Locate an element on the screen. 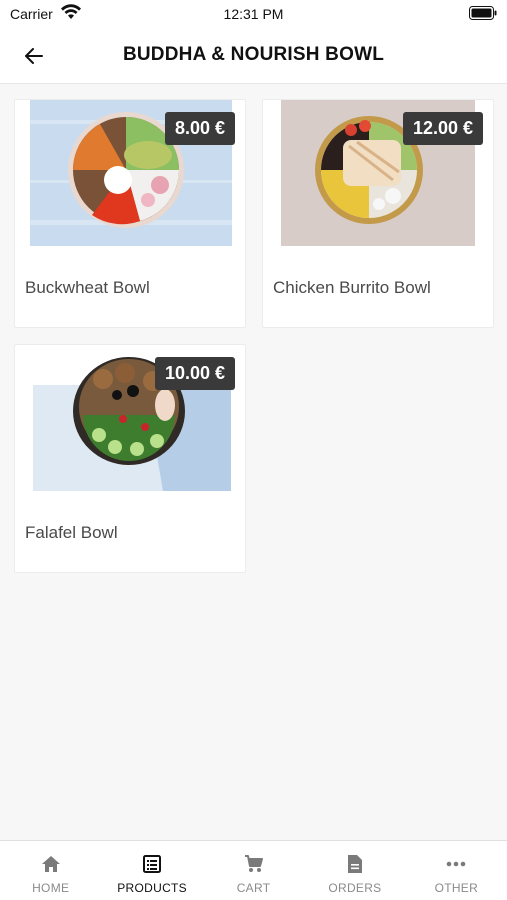  nav-item-cart: CART is located at coordinates (253, 870).